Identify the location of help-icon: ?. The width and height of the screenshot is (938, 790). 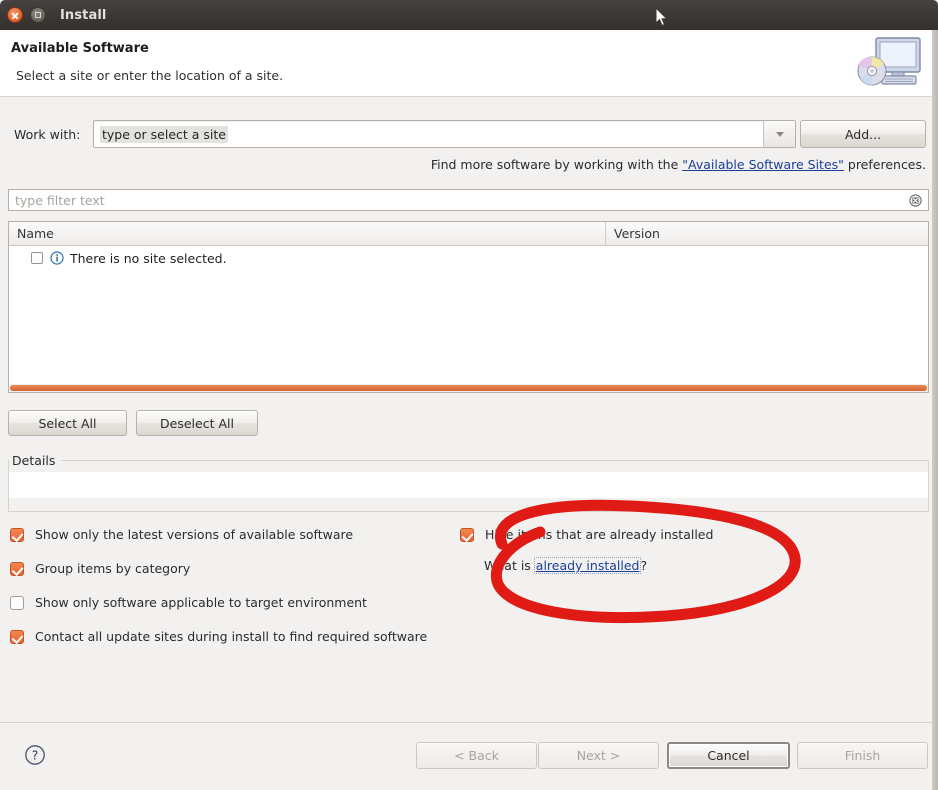
(35, 755).